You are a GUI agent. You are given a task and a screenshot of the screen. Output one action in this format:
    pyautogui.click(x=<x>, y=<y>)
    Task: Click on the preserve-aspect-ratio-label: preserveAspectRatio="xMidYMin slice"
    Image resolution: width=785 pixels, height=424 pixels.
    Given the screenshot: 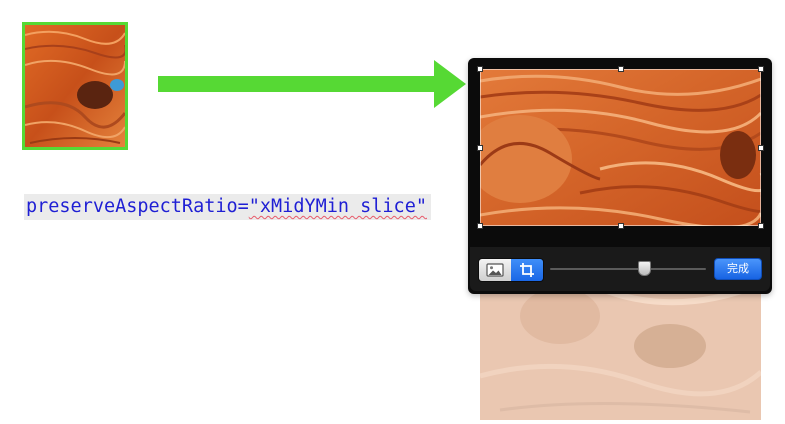 What is the action you would take?
    pyautogui.click(x=227, y=207)
    